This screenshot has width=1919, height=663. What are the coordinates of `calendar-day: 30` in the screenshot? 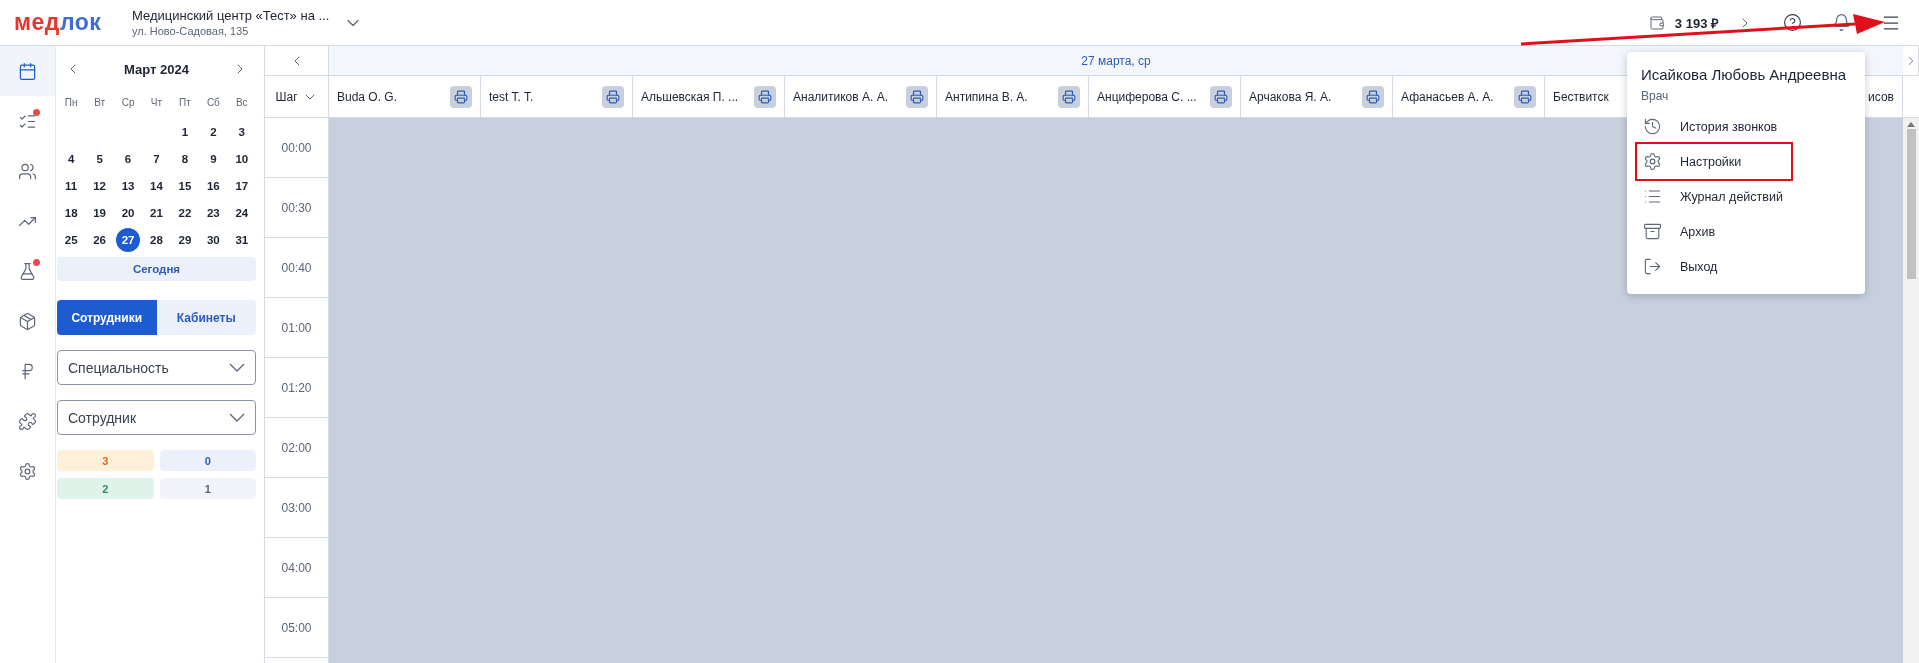 It's located at (213, 239).